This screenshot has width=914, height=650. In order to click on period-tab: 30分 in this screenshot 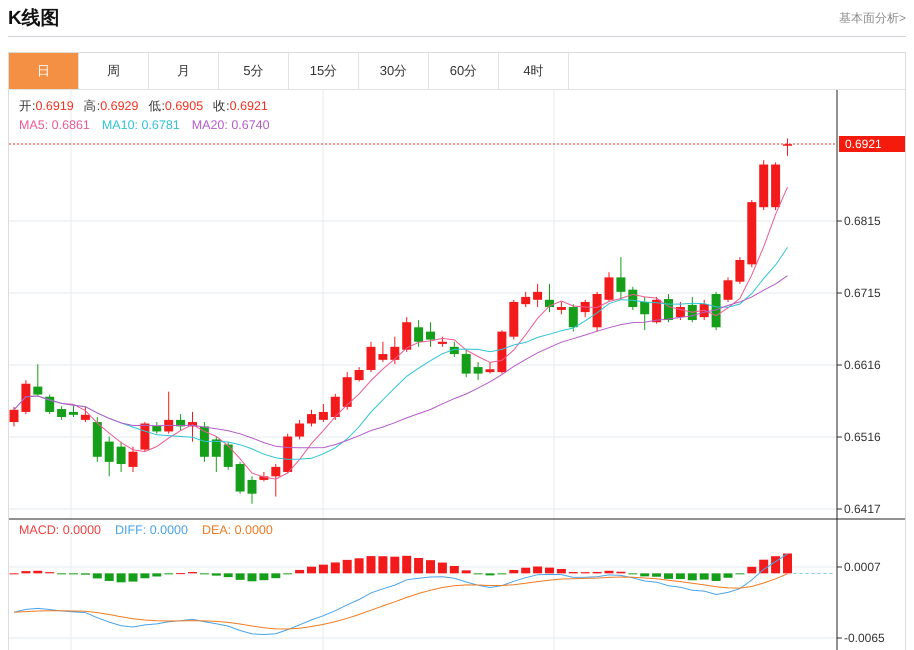, I will do `click(394, 71)`.